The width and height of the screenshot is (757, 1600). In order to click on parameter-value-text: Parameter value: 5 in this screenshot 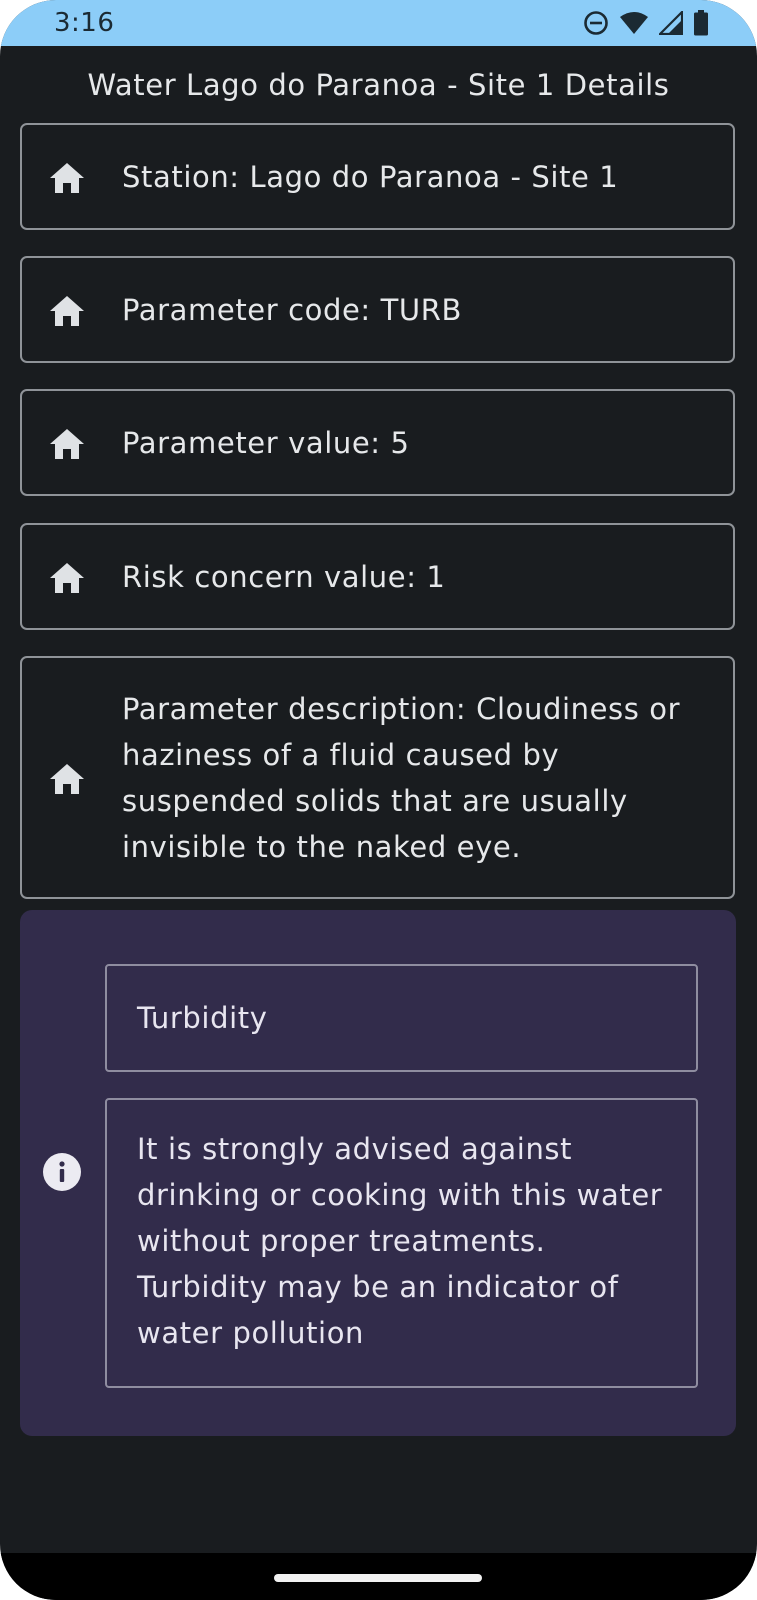, I will do `click(266, 443)`.